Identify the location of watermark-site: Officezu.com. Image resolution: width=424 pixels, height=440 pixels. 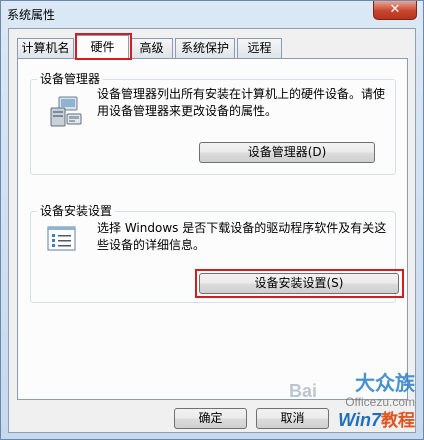
(380, 402).